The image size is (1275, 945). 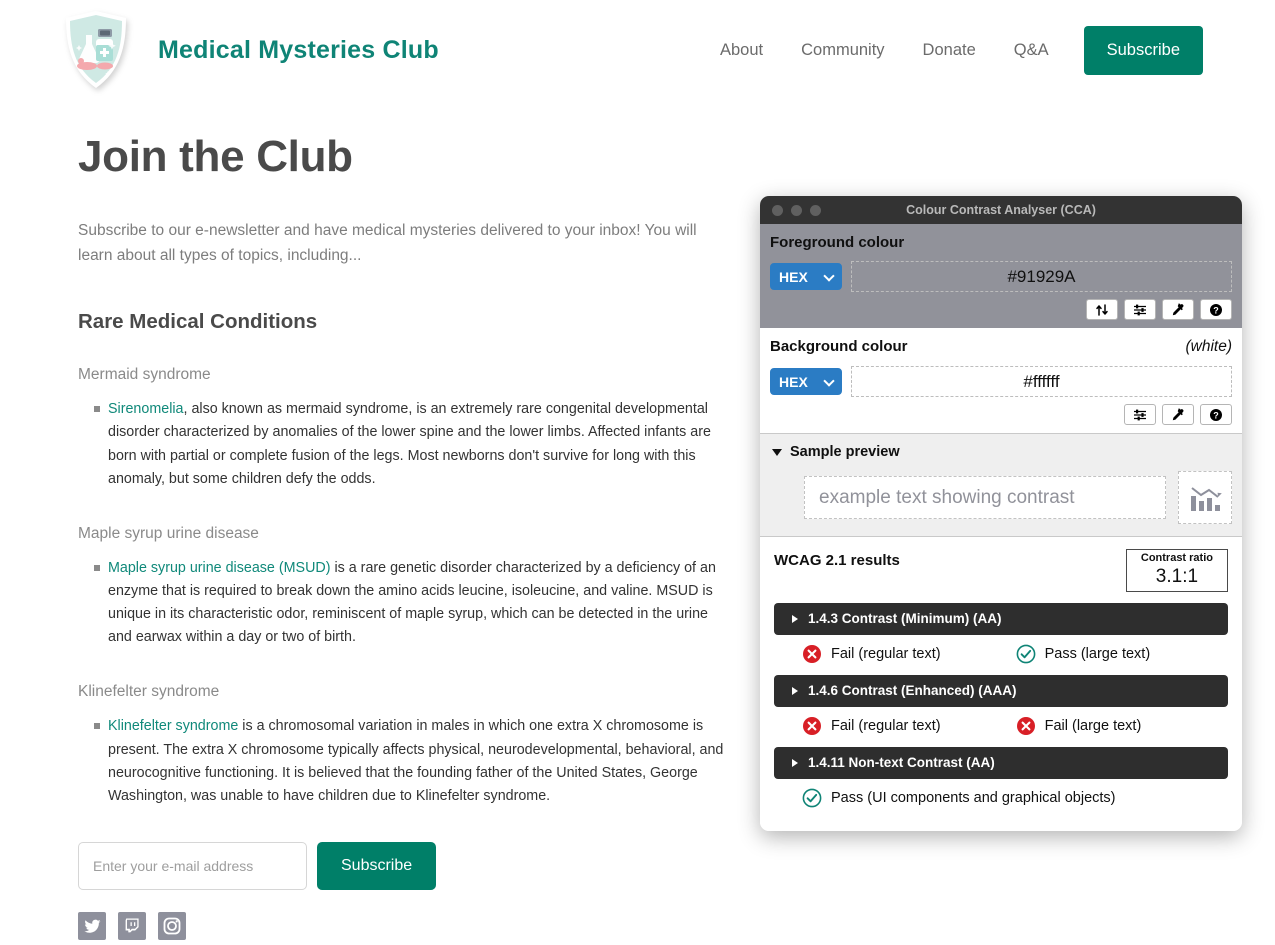 I want to click on background-format-select-wrap: HEX, so click(x=806, y=381).